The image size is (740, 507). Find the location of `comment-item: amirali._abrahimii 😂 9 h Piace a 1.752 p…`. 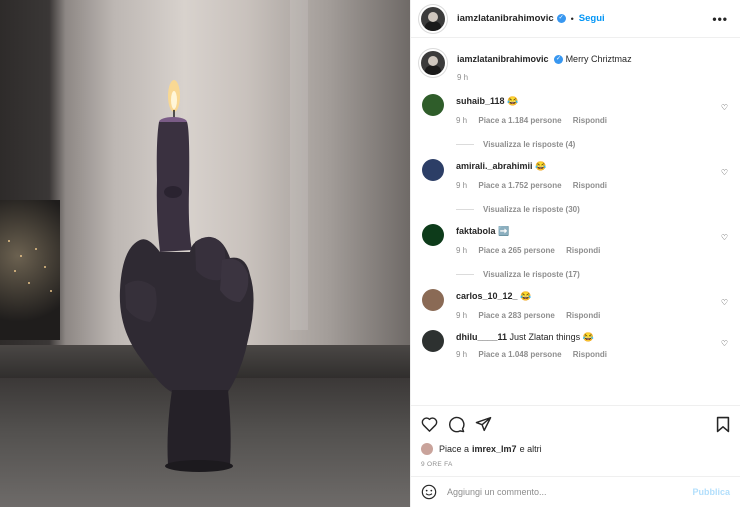

comment-item: amirali._abrahimii 😂 9 h Piace a 1.752 p… is located at coordinates (575, 186).